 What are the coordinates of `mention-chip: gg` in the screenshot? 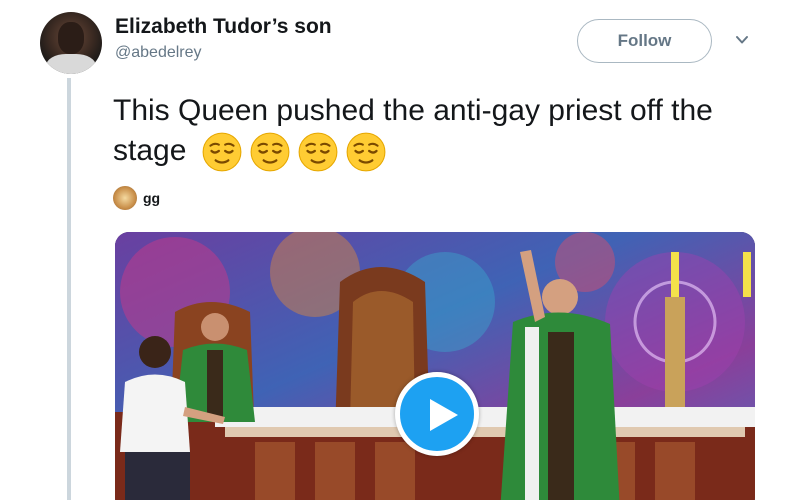 It's located at (136, 198).